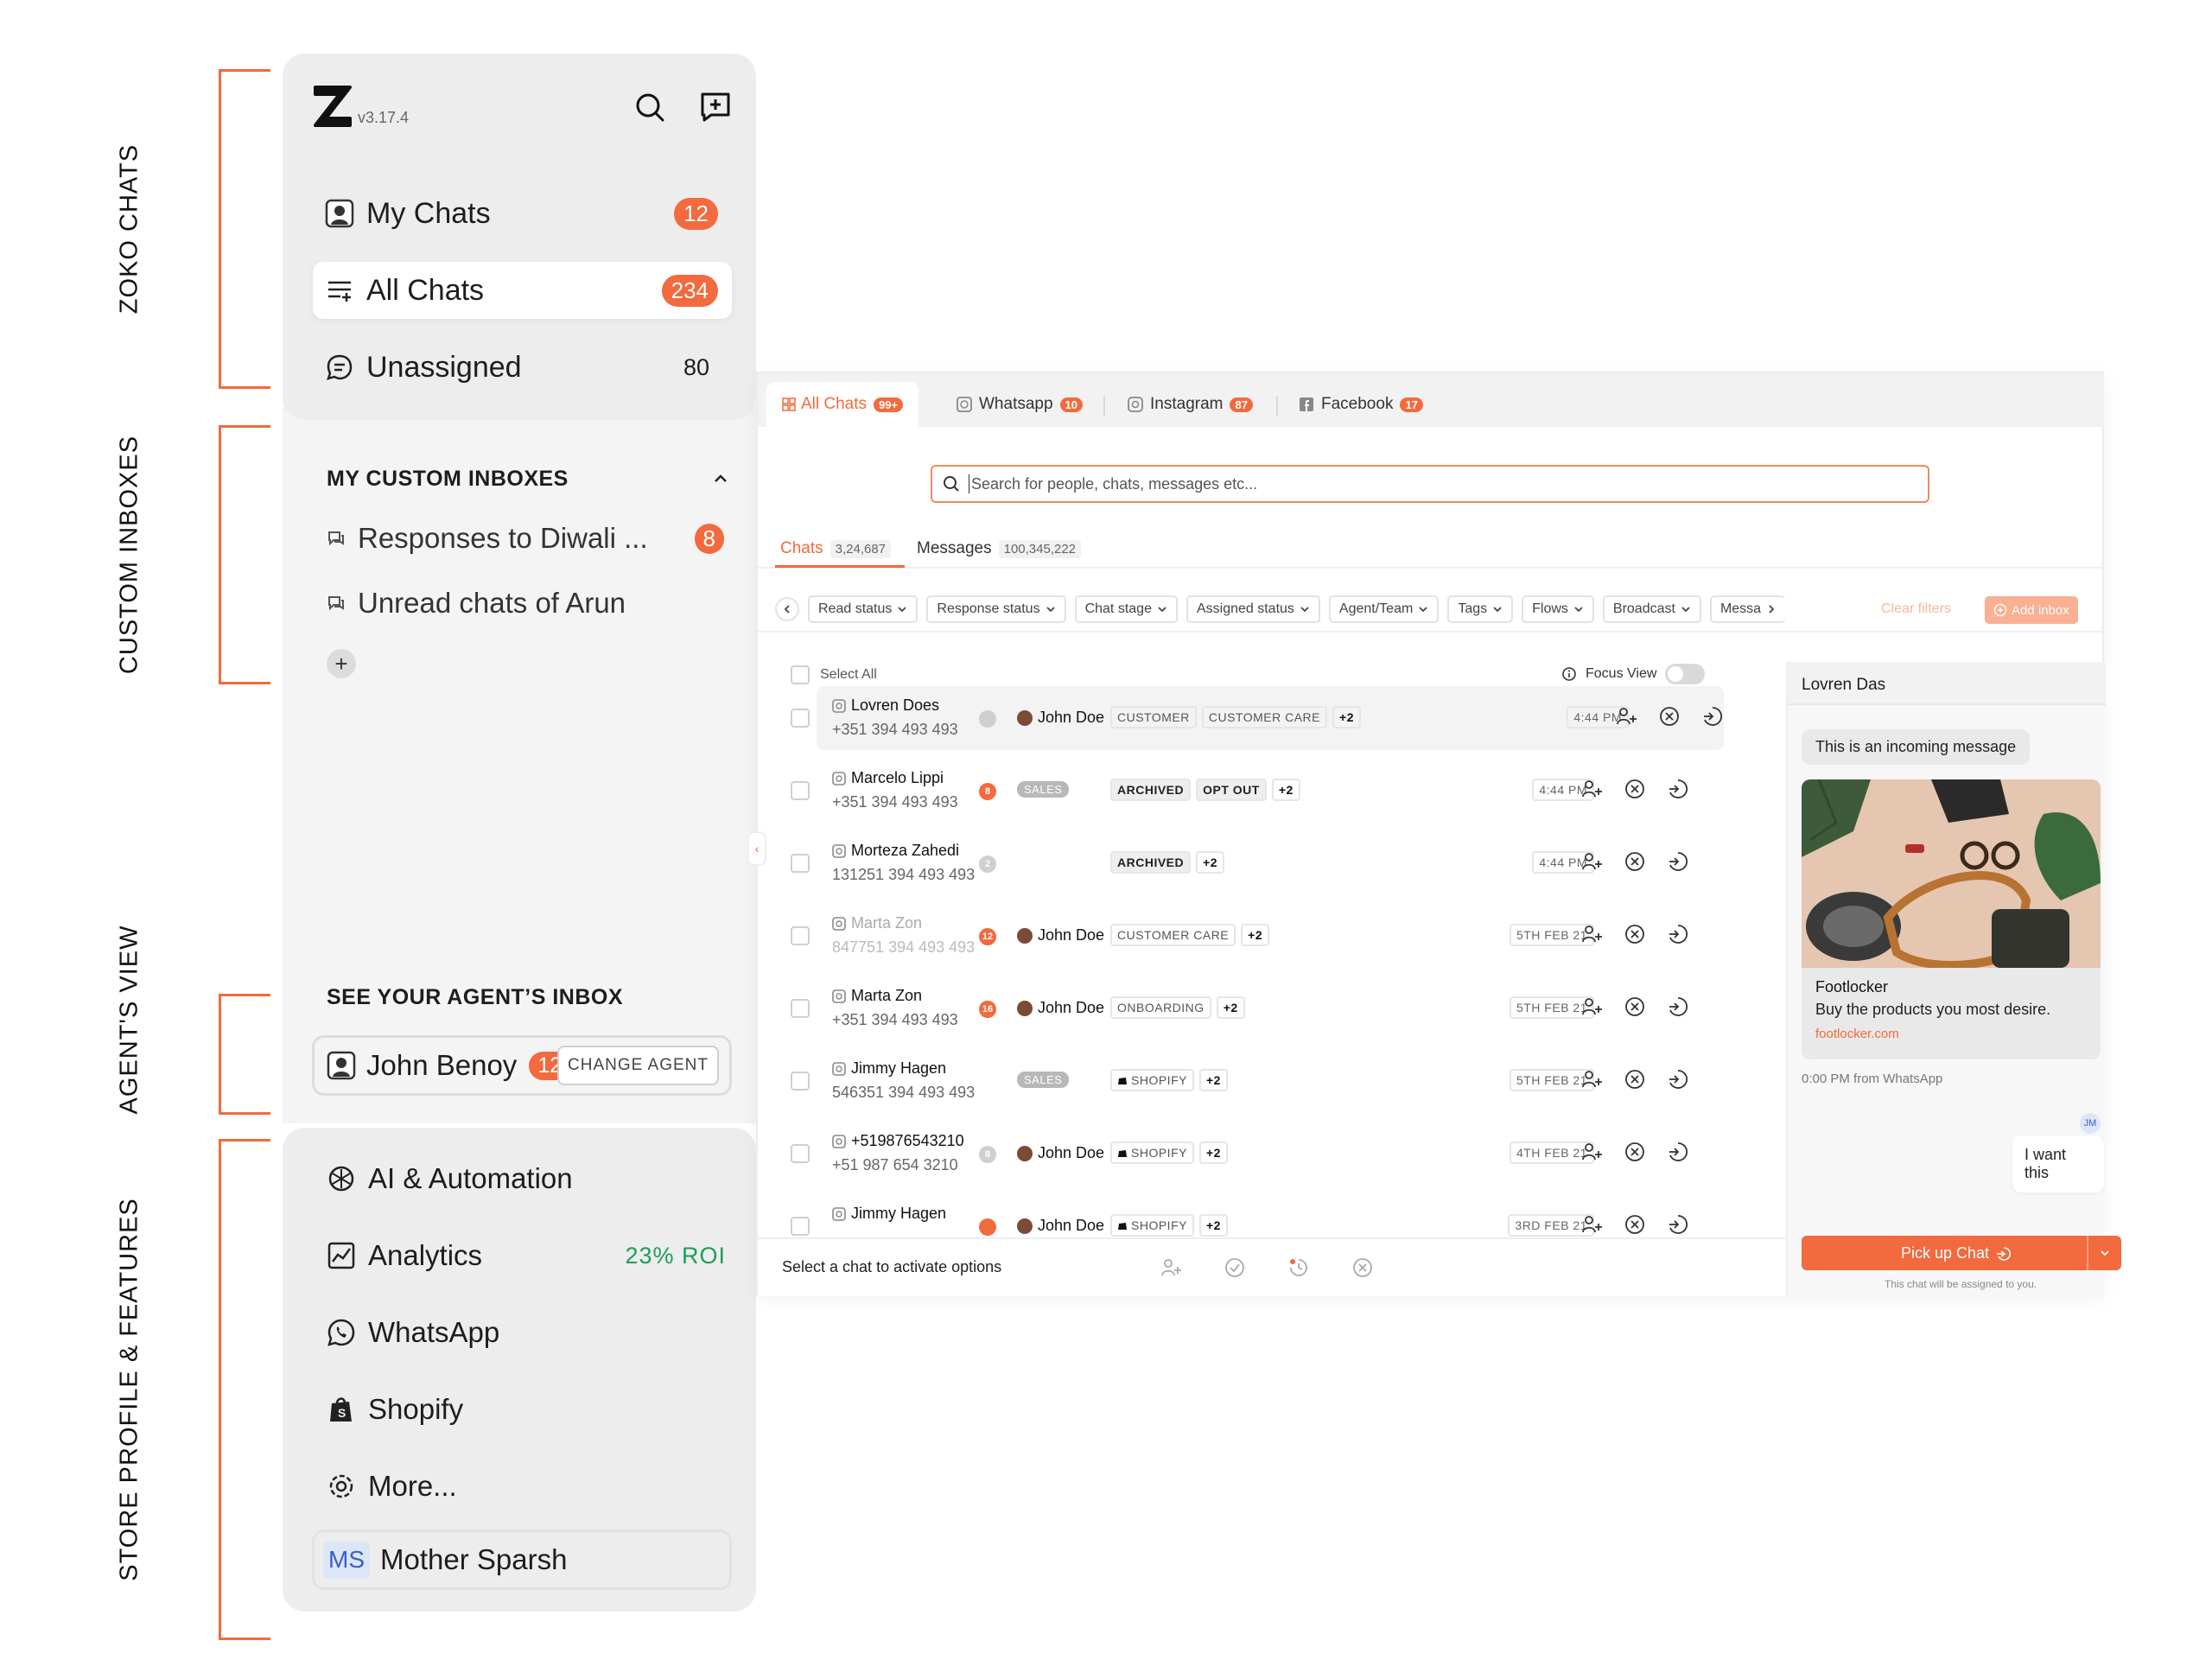  What do you see at coordinates (892, 1266) in the screenshot?
I see `bulk-action-hint: Select a chat to activate options` at bounding box center [892, 1266].